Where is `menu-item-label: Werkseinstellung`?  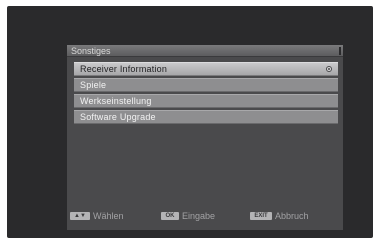
menu-item-label: Werkseinstellung is located at coordinates (116, 101).